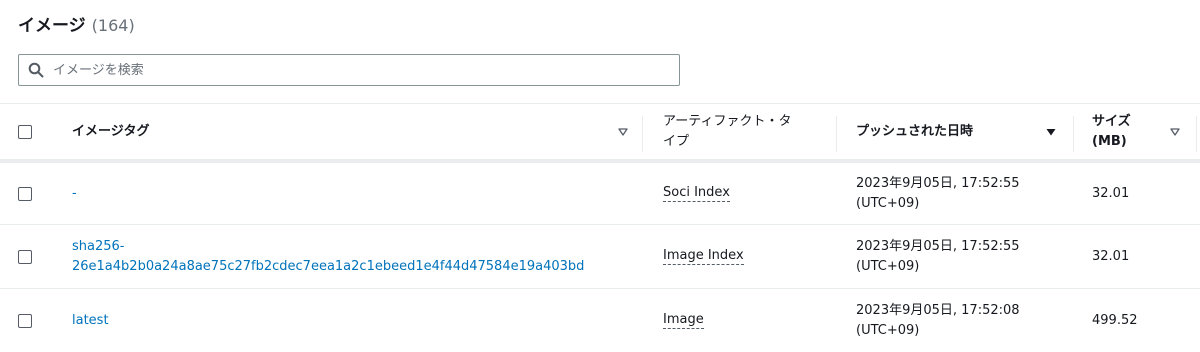  What do you see at coordinates (743, 131) in the screenshot?
I see `column-header-artifact-type: アーティファクト・タ イプ` at bounding box center [743, 131].